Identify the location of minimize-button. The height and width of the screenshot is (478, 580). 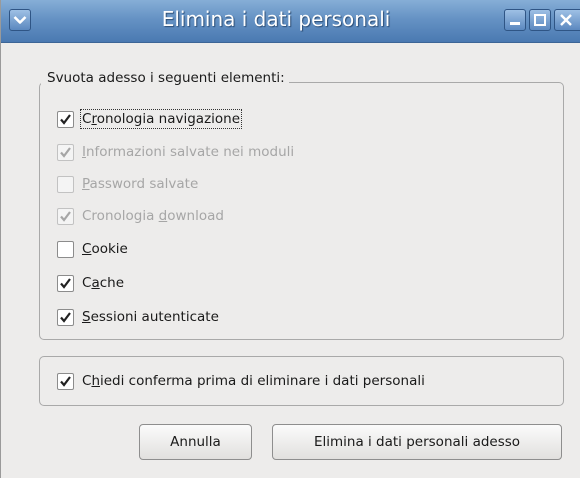
(515, 20).